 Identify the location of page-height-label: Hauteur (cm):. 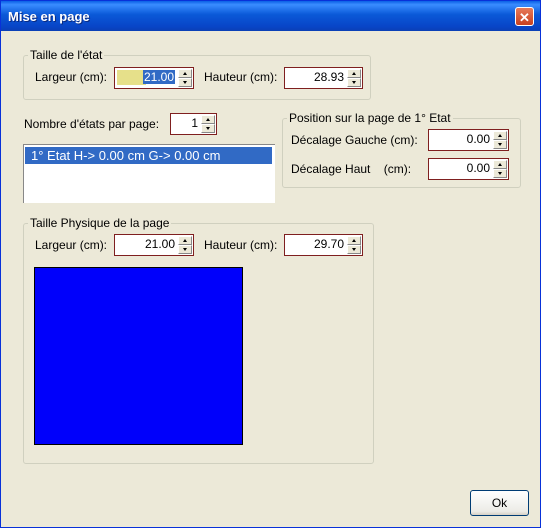
(241, 245).